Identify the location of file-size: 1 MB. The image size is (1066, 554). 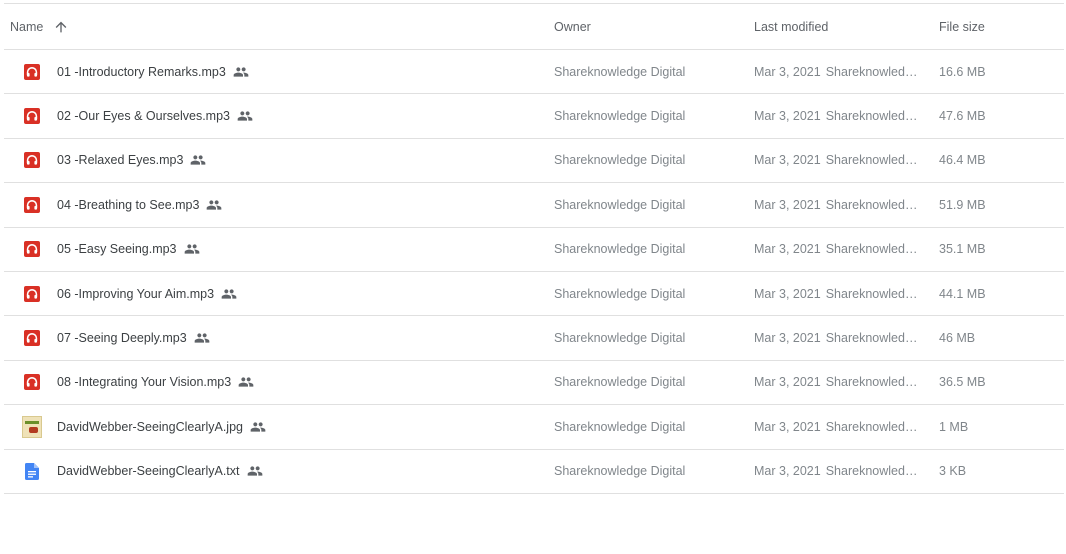
(954, 426).